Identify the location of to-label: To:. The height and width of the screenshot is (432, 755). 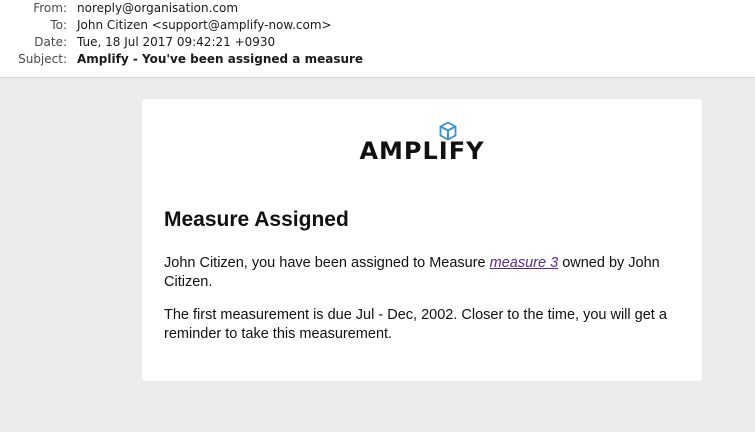
(58, 25).